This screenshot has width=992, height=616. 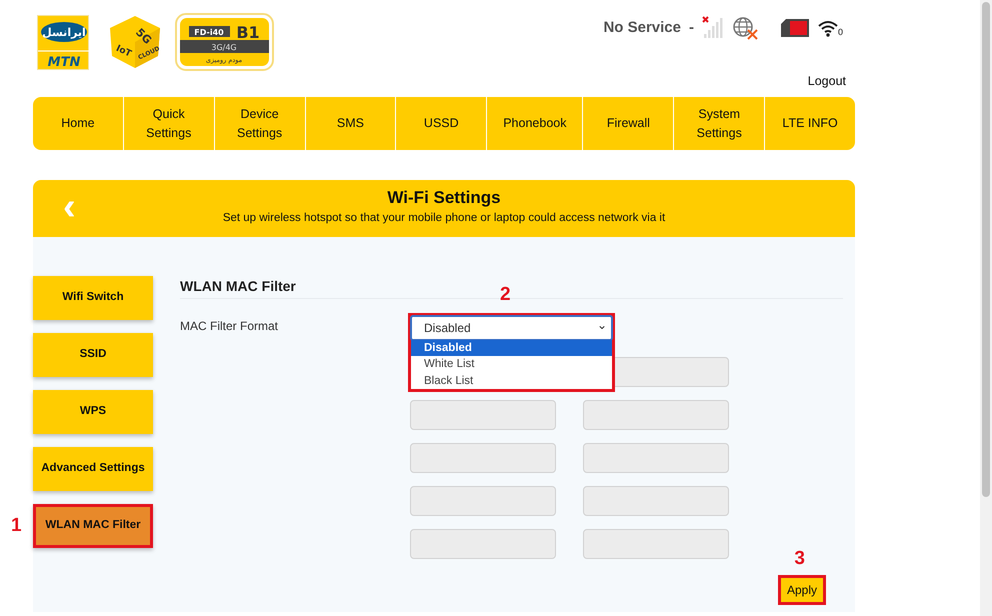 What do you see at coordinates (230, 326) in the screenshot?
I see `field-label: MAC Filter Format` at bounding box center [230, 326].